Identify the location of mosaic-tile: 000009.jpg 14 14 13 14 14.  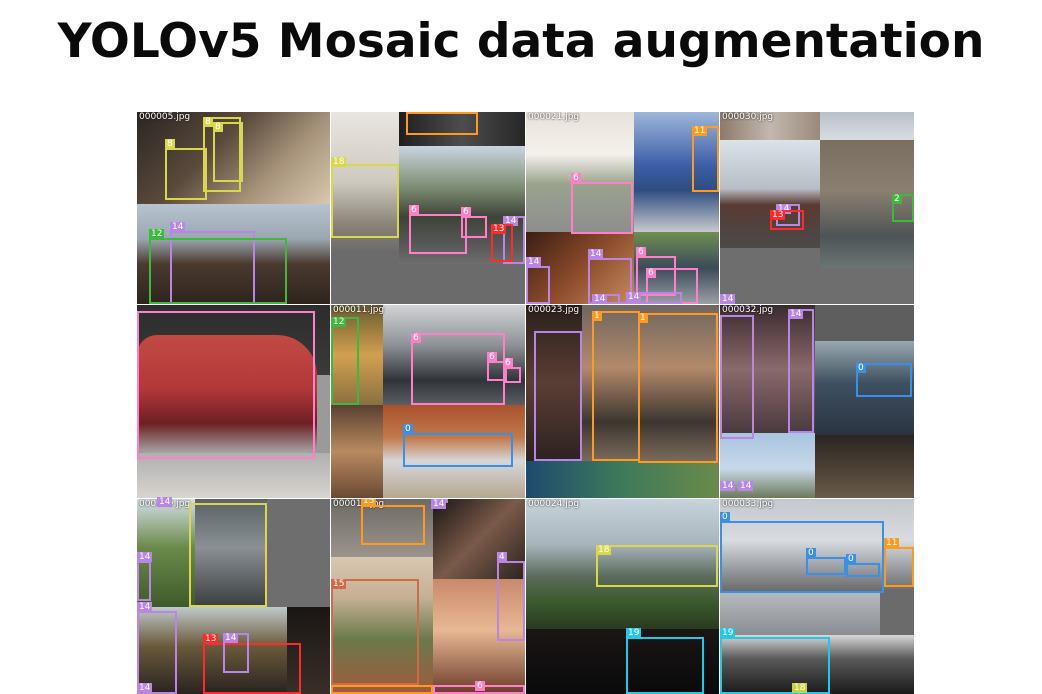
(233, 596).